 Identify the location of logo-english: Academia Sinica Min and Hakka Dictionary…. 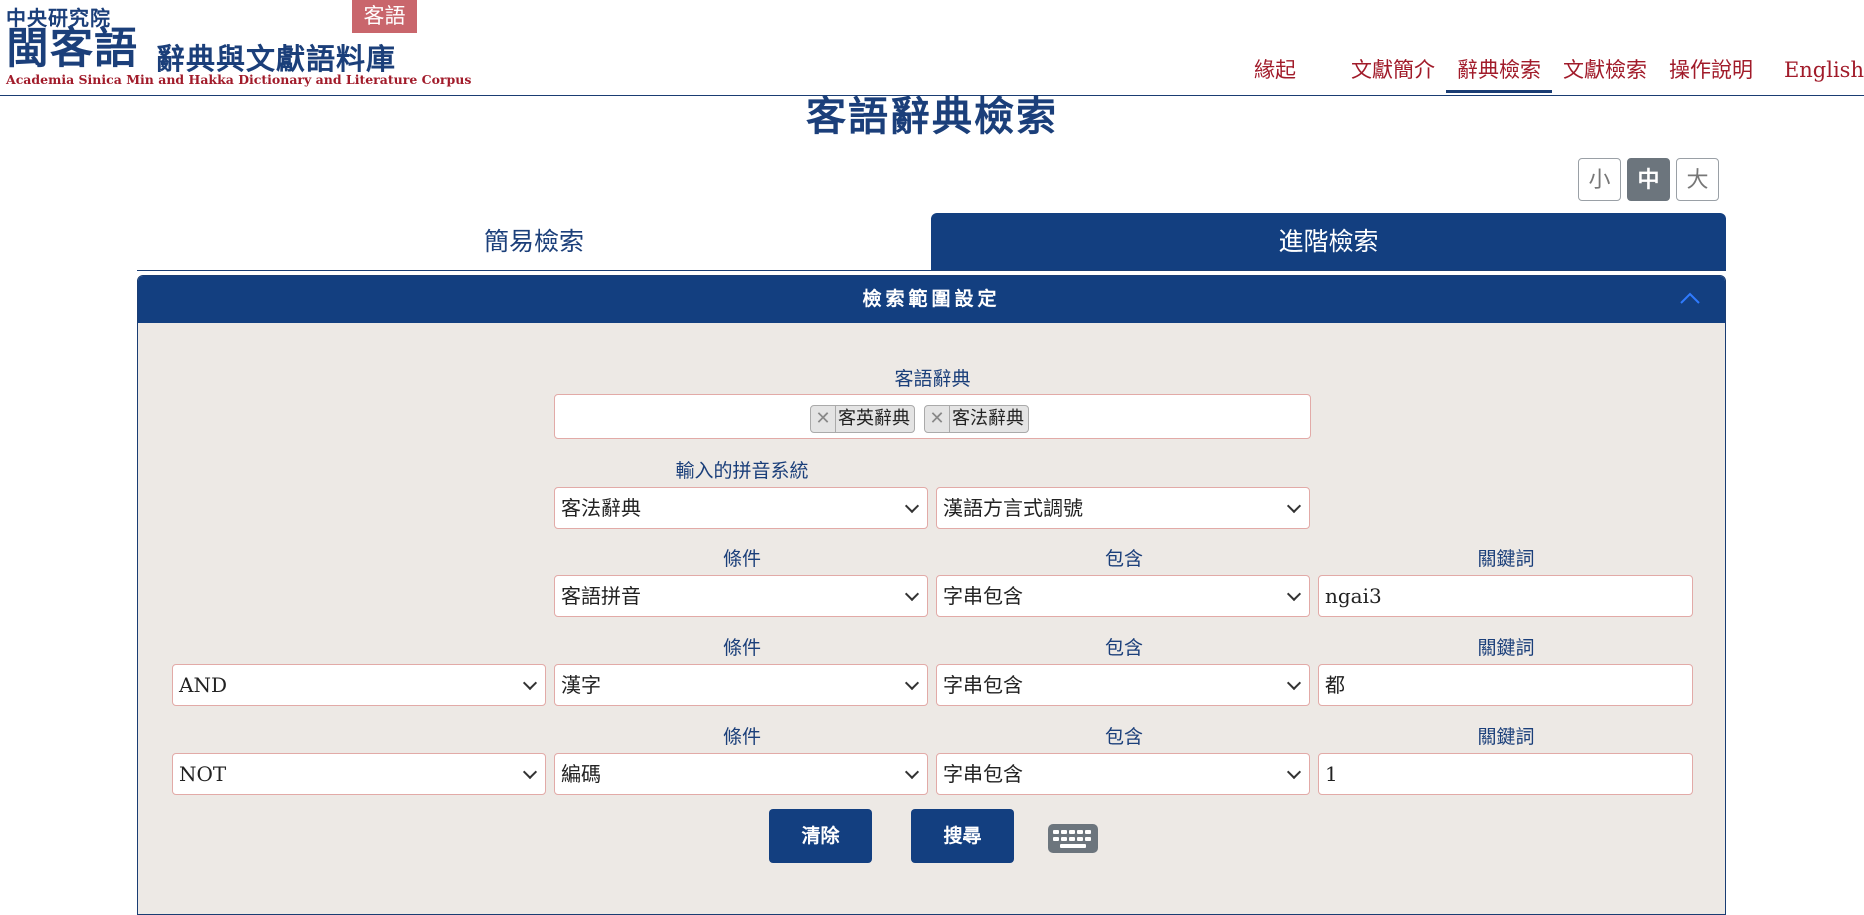
(239, 79).